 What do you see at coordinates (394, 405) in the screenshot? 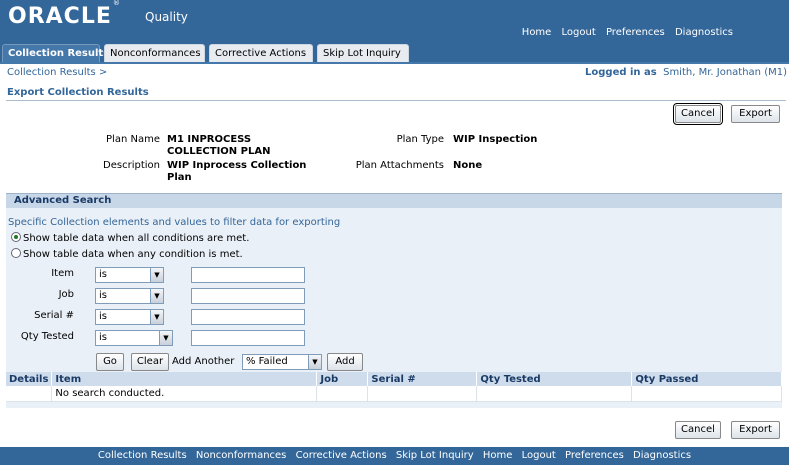
I see `table-footer-band` at bounding box center [394, 405].